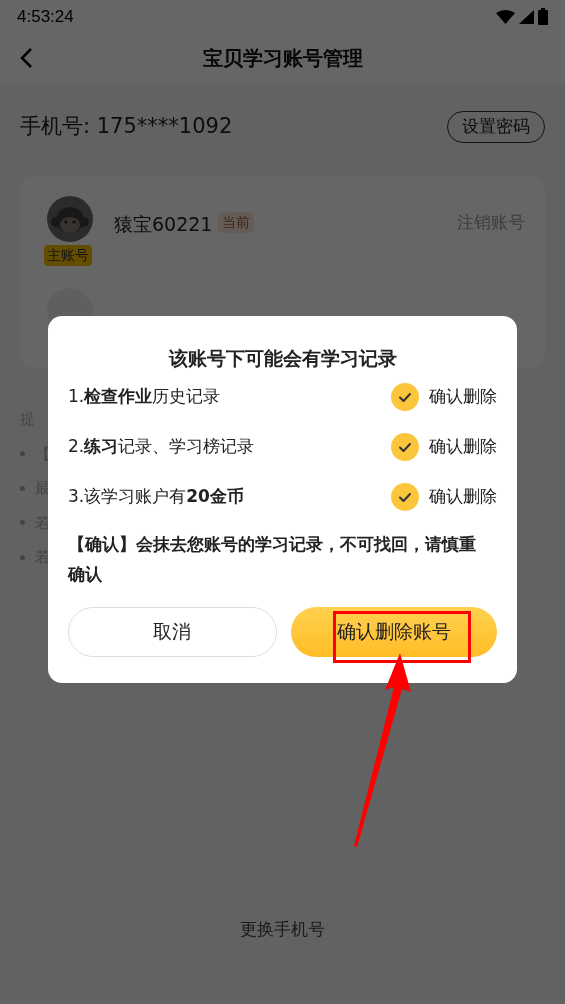 The width and height of the screenshot is (565, 1004). Describe the element at coordinates (144, 396) in the screenshot. I see `record-item: 1.检查作业历史记录` at that location.